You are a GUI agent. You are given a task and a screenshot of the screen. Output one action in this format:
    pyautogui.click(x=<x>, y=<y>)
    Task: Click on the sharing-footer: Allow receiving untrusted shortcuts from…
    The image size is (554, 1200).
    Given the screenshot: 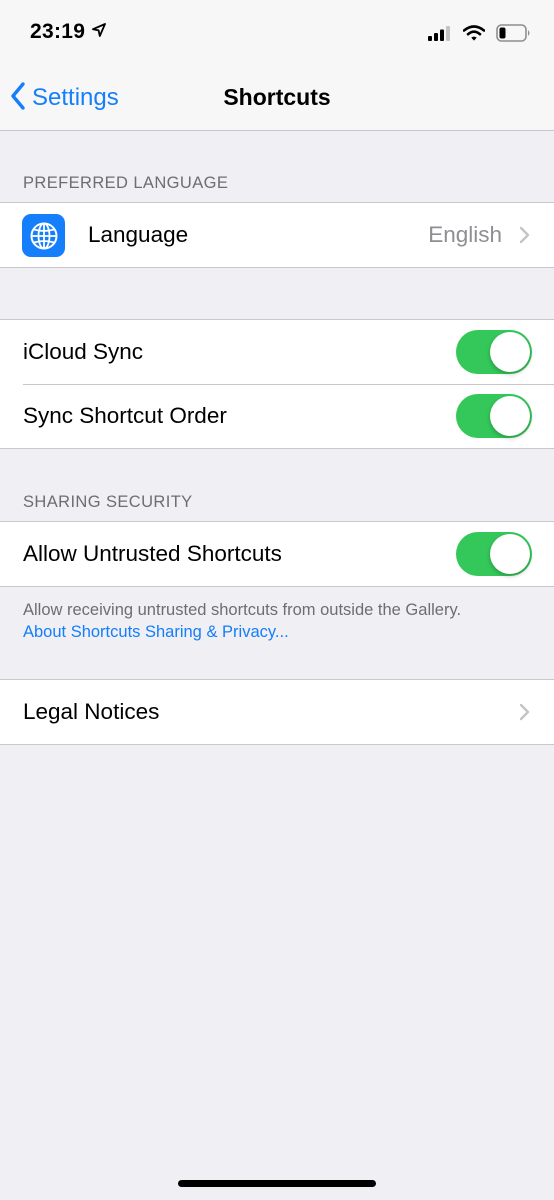 What is the action you would take?
    pyautogui.click(x=283, y=621)
    